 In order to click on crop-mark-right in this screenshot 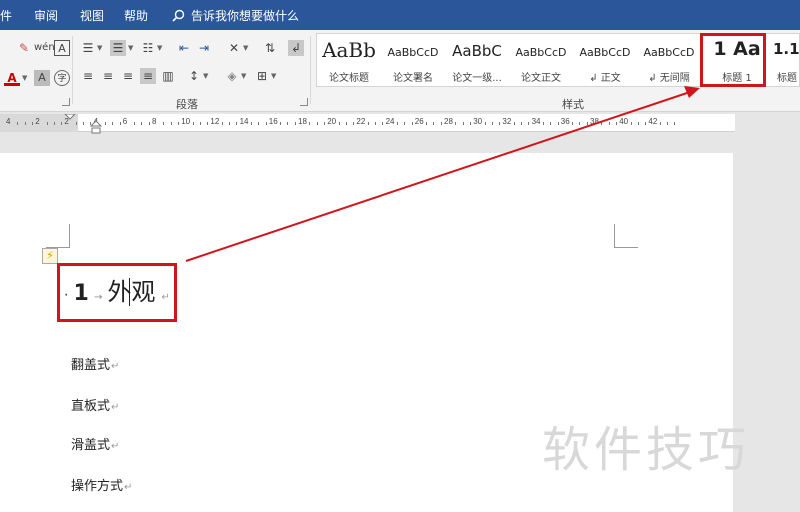, I will do `click(626, 236)`.